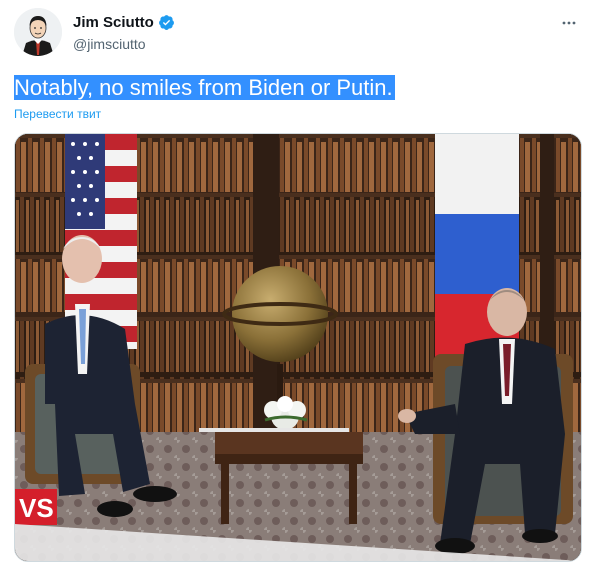  I want to click on avatar, so click(38, 32).